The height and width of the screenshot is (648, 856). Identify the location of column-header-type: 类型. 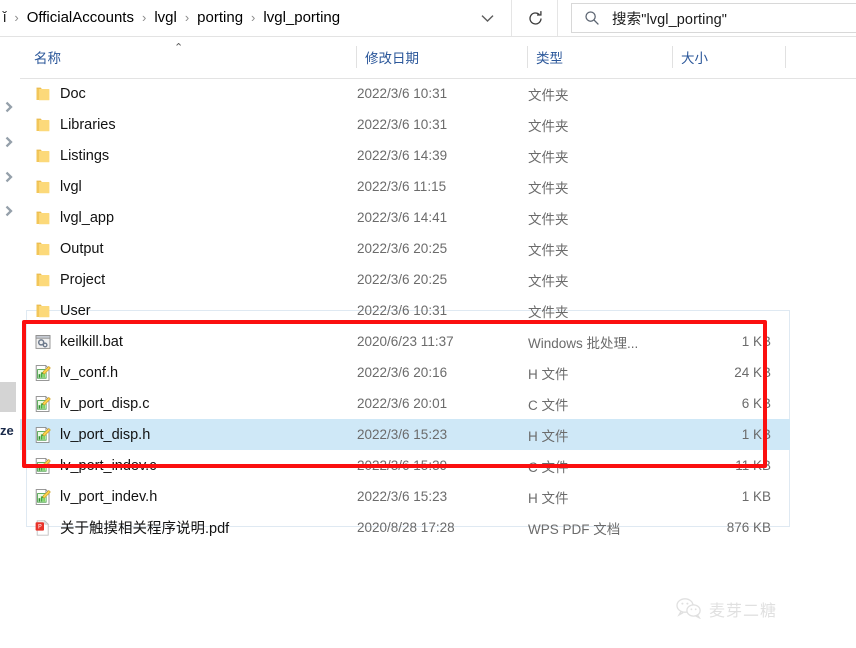
(604, 57).